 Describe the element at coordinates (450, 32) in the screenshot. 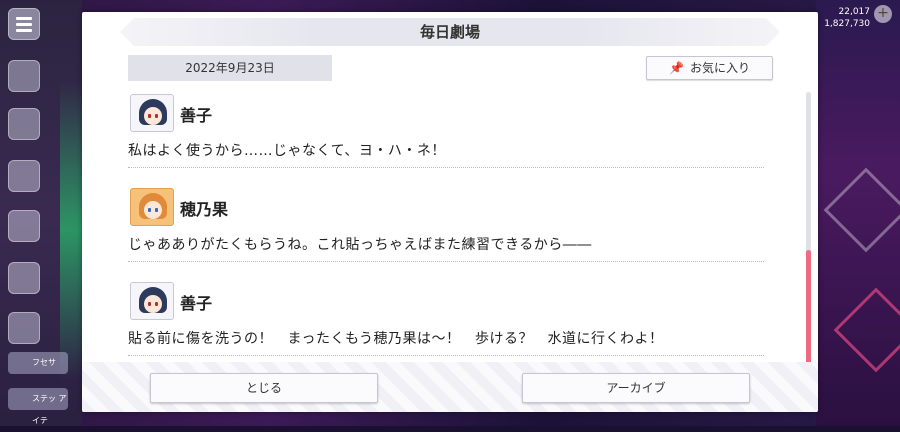

I see `dialog-title: 毎日劇場` at that location.